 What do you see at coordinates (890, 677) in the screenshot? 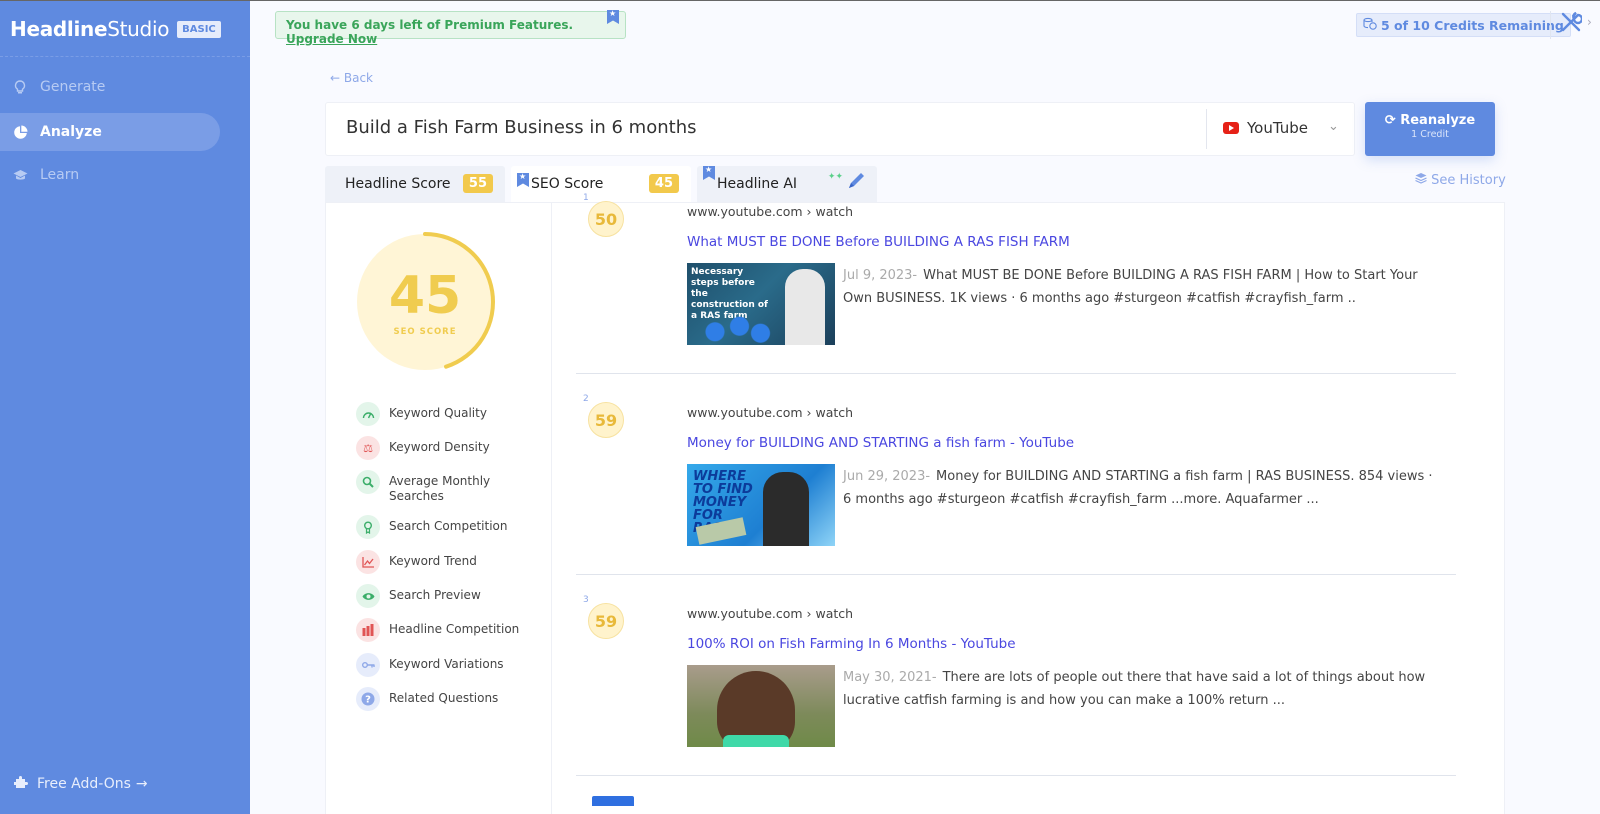
I see `result-date: May 30, 2021-` at bounding box center [890, 677].